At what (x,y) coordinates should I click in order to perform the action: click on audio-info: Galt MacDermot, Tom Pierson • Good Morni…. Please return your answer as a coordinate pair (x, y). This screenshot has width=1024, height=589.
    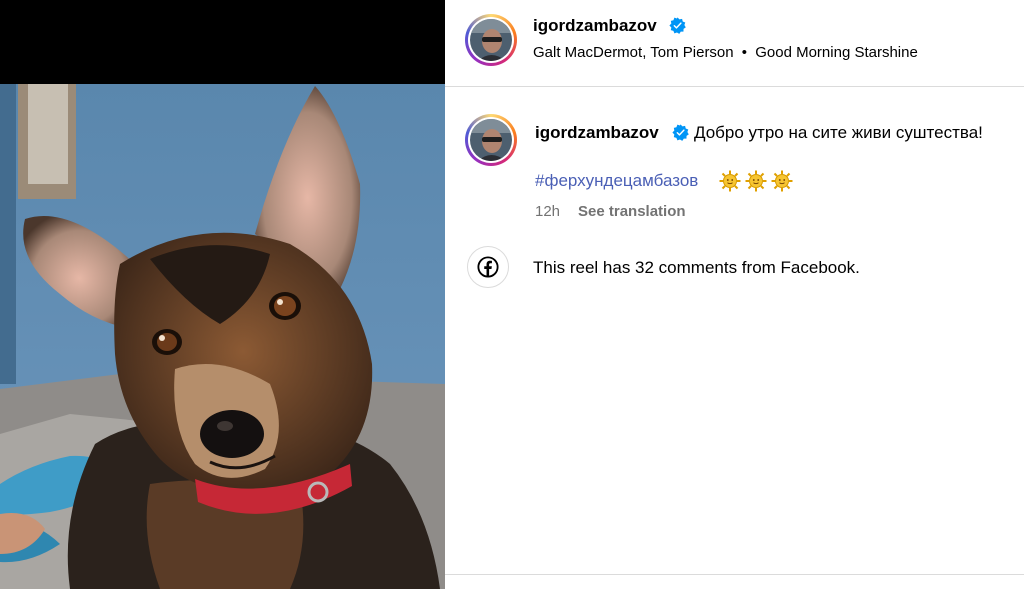
    Looking at the image, I should click on (725, 52).